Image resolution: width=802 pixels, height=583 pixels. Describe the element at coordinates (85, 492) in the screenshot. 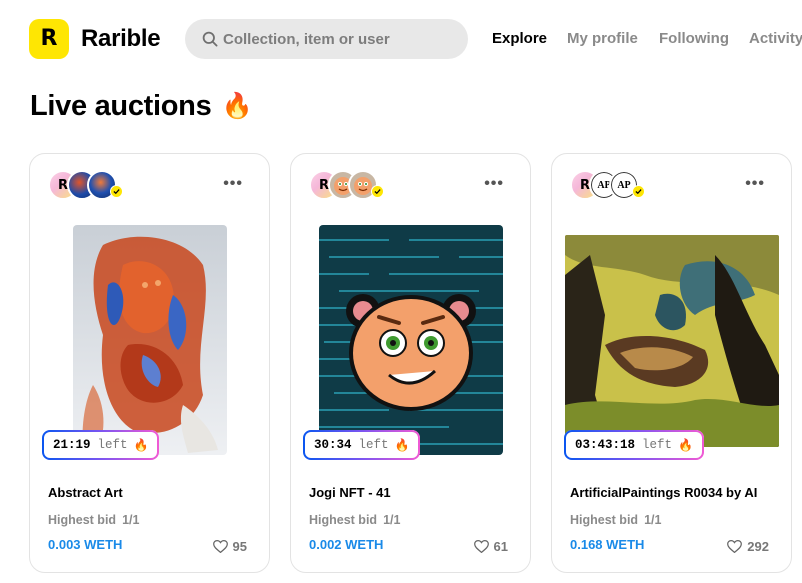

I see `item-name: Abstract Art` at that location.